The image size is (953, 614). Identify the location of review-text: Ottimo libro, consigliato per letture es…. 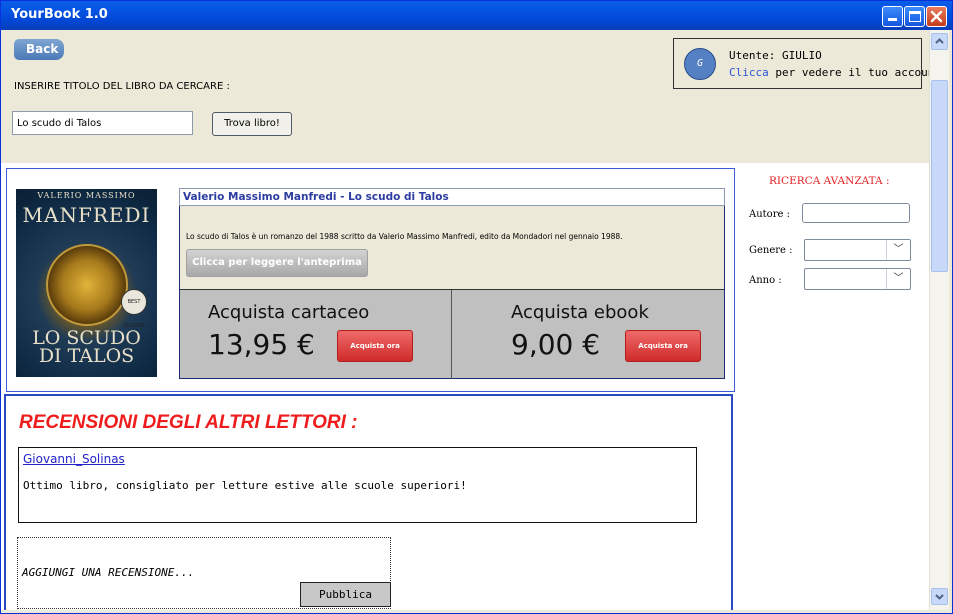
(245, 485).